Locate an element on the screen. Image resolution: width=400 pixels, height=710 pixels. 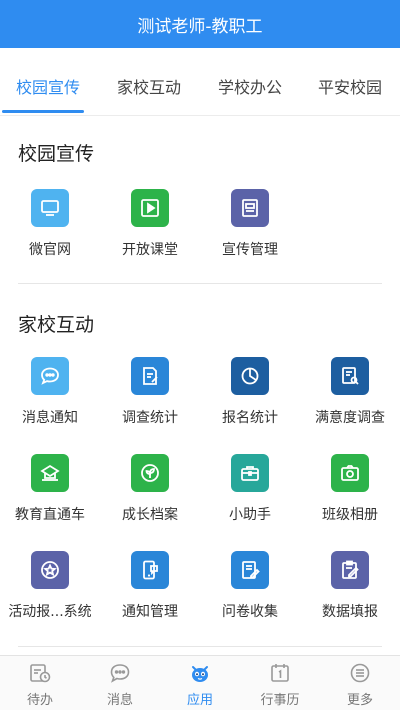
app-promotion-management: 宣传管理 is located at coordinates (250, 233).